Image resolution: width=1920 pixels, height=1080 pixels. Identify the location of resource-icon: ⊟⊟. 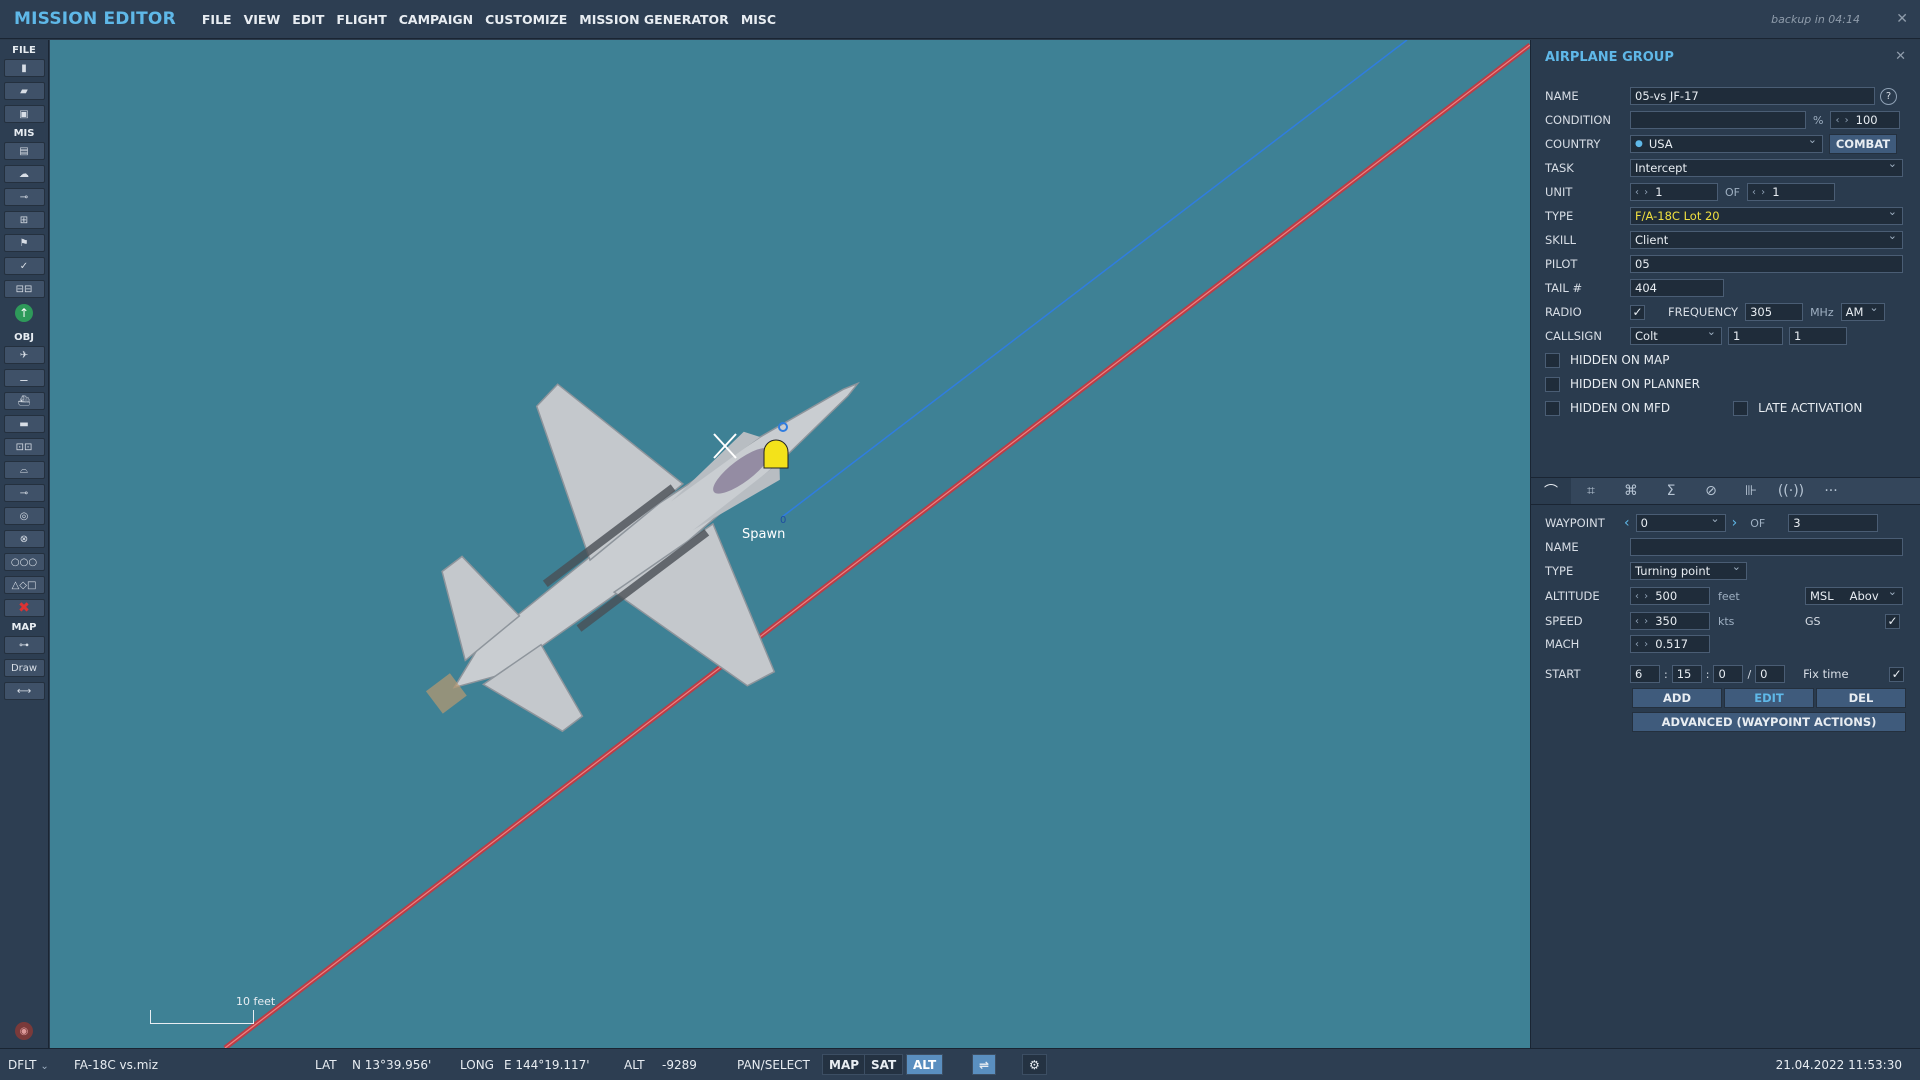
(24, 289).